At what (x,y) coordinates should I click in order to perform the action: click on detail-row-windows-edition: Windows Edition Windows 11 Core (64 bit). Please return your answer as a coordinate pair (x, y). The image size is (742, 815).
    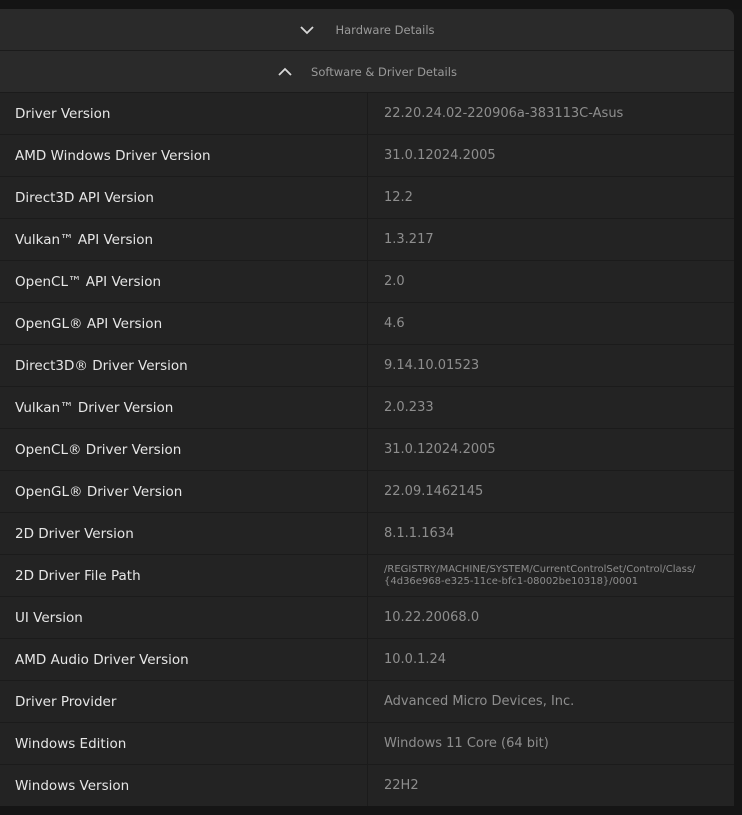
    Looking at the image, I should click on (367, 744).